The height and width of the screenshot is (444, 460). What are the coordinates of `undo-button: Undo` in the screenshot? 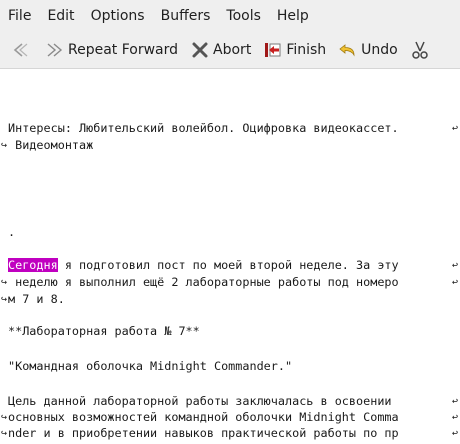 It's located at (368, 50).